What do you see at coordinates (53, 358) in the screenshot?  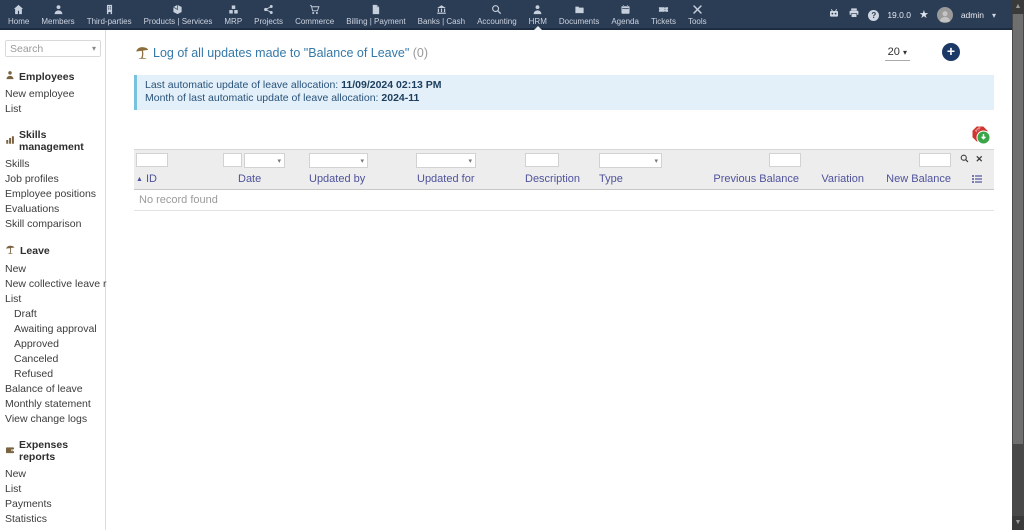 I see `sidebar-item-leave-canceled: Canceled` at bounding box center [53, 358].